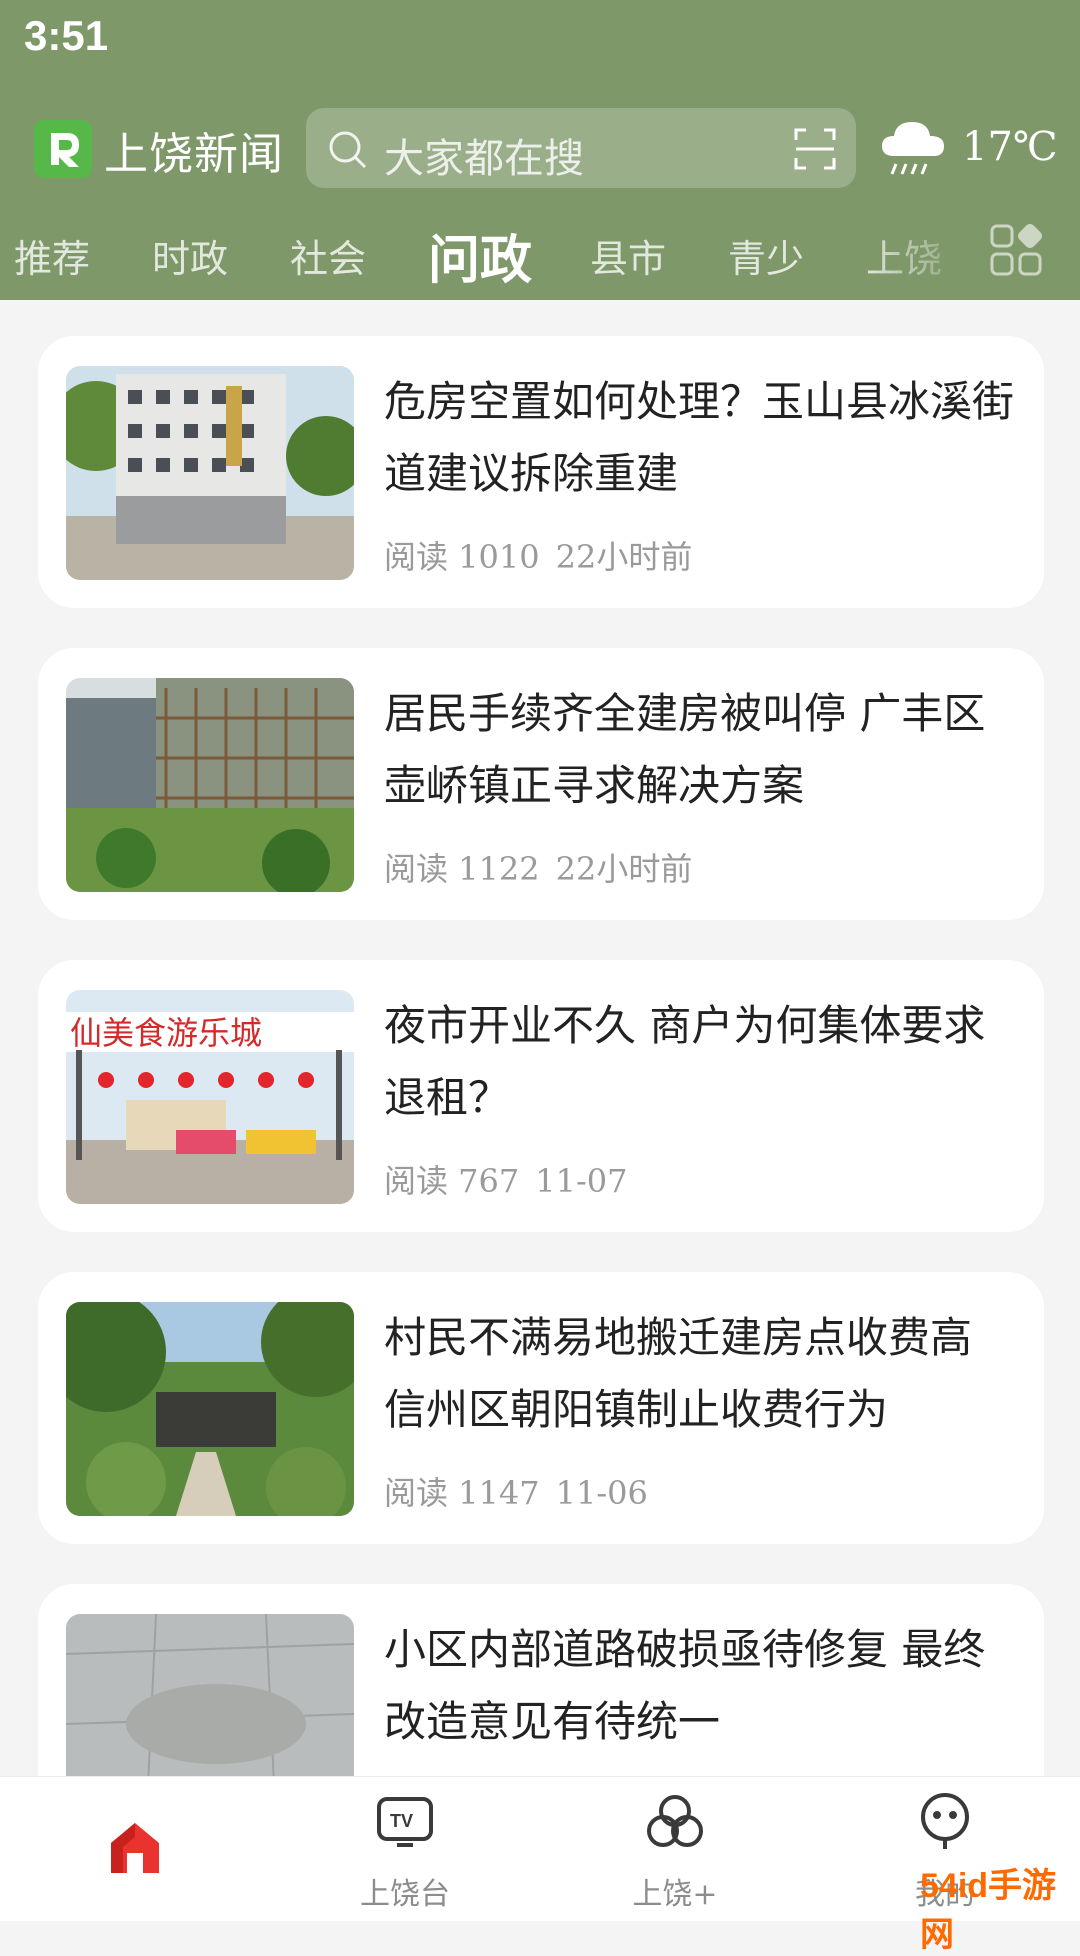 This screenshot has height=1956, width=1080. Describe the element at coordinates (401, 1821) in the screenshot. I see `svg-text: TV` at that location.